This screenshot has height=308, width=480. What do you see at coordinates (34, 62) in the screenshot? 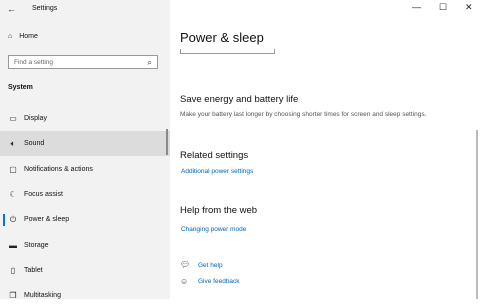
I see `search-placeholder: Find a setting` at bounding box center [34, 62].